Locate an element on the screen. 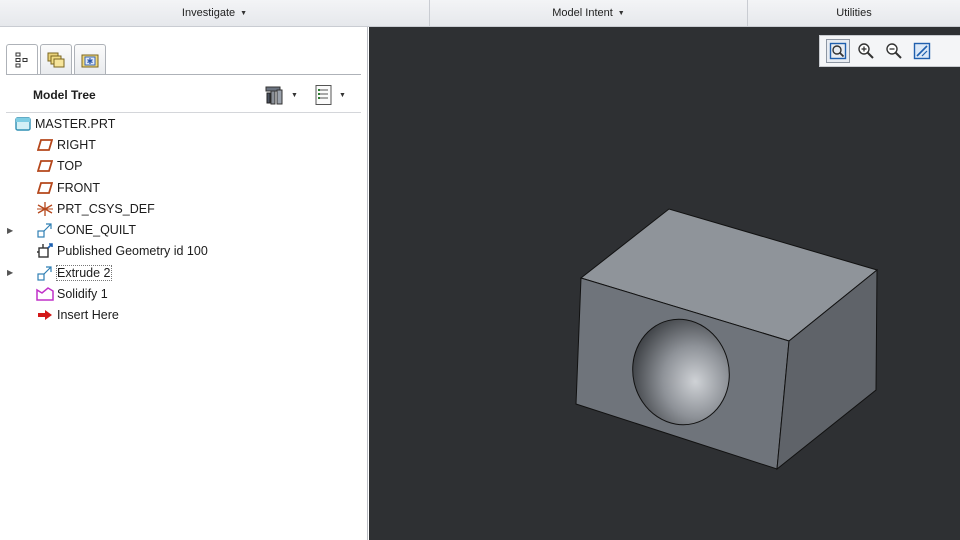 This screenshot has height=540, width=960. tree-item-top: TOP is located at coordinates (184, 166).